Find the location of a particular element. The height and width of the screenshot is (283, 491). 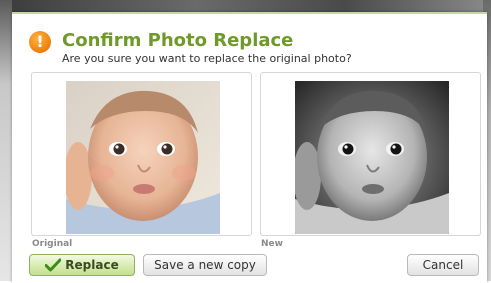

replace-button-label: Replace is located at coordinates (92, 265).